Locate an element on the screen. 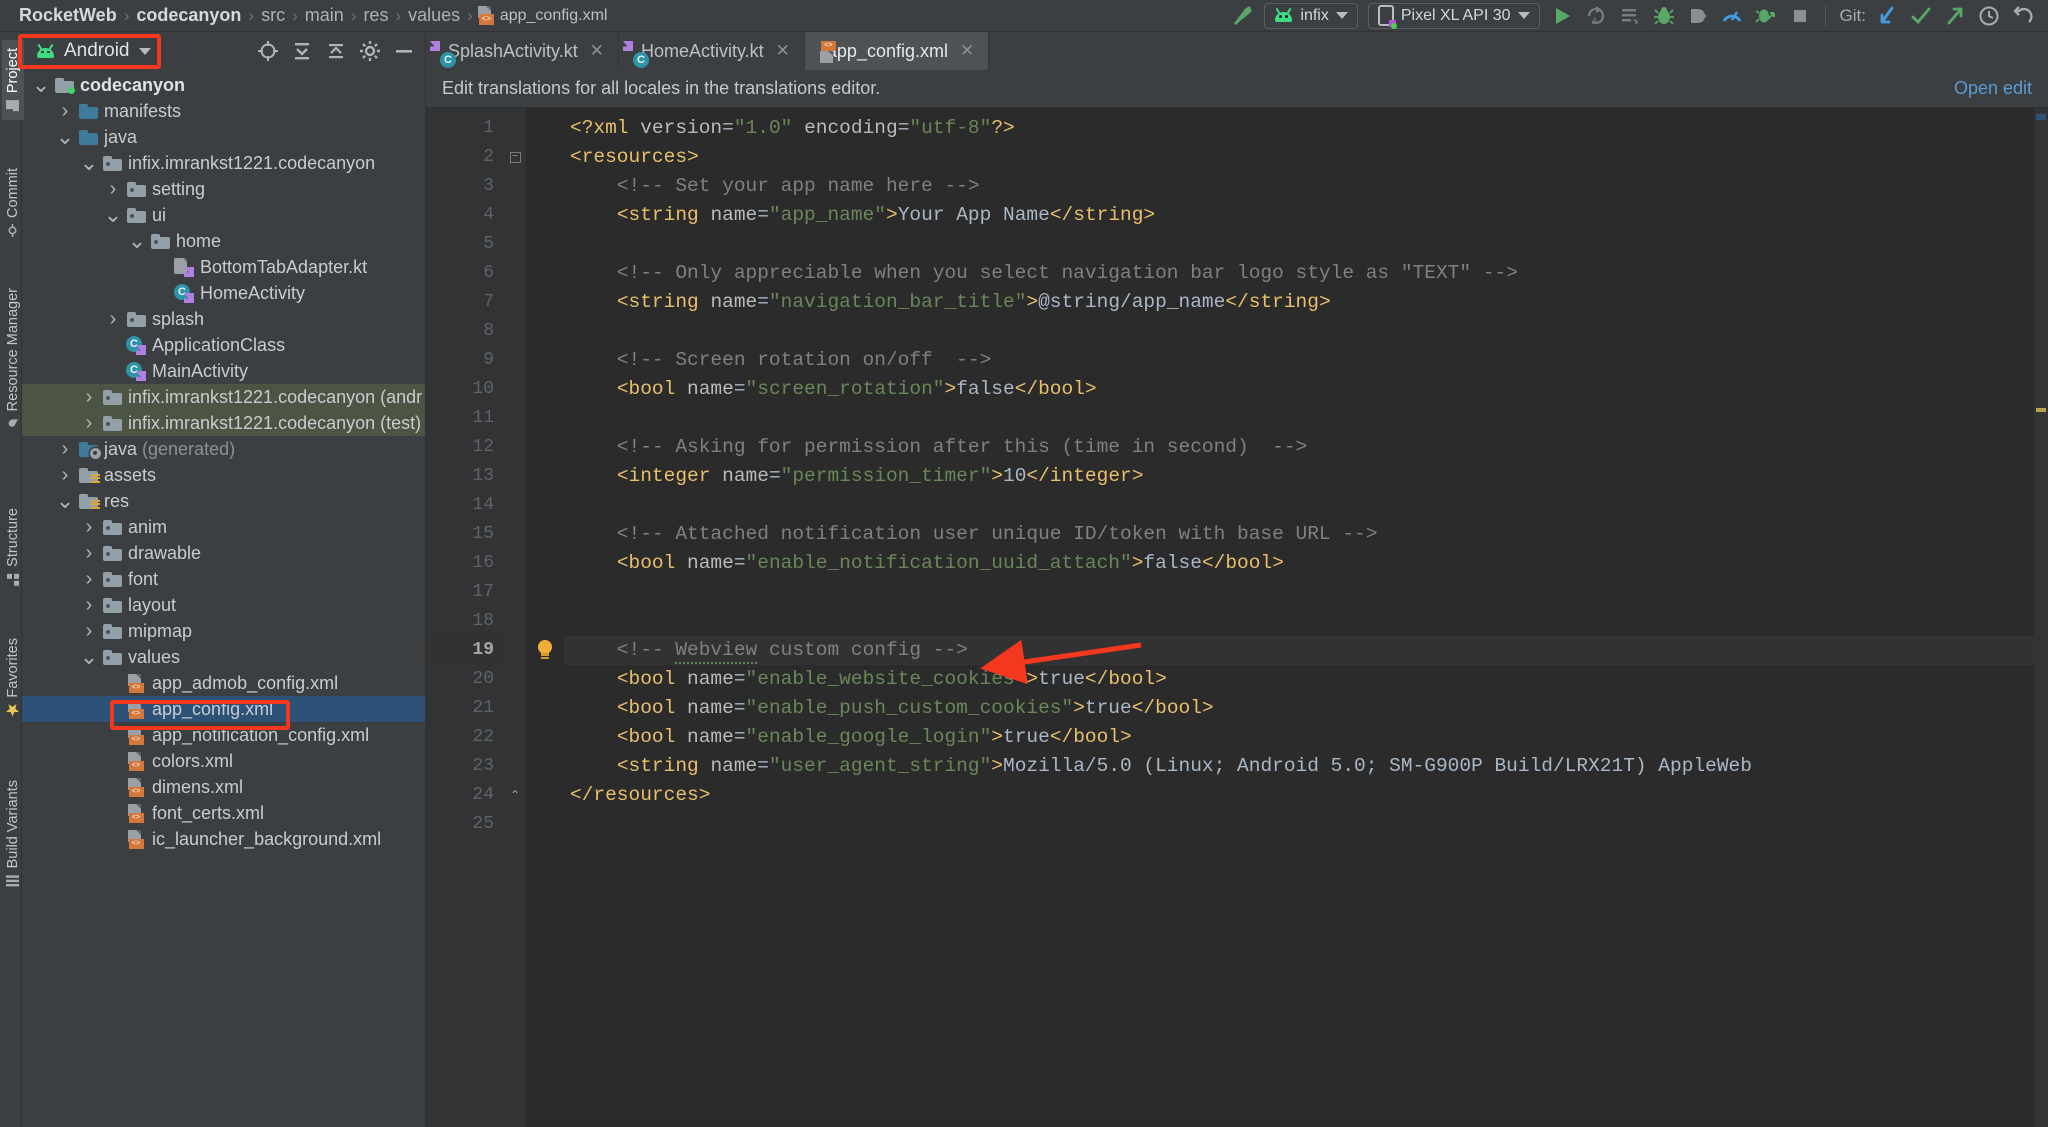 Image resolution: width=2048 pixels, height=1127 pixels. tree-row: › setting is located at coordinates (223, 189).